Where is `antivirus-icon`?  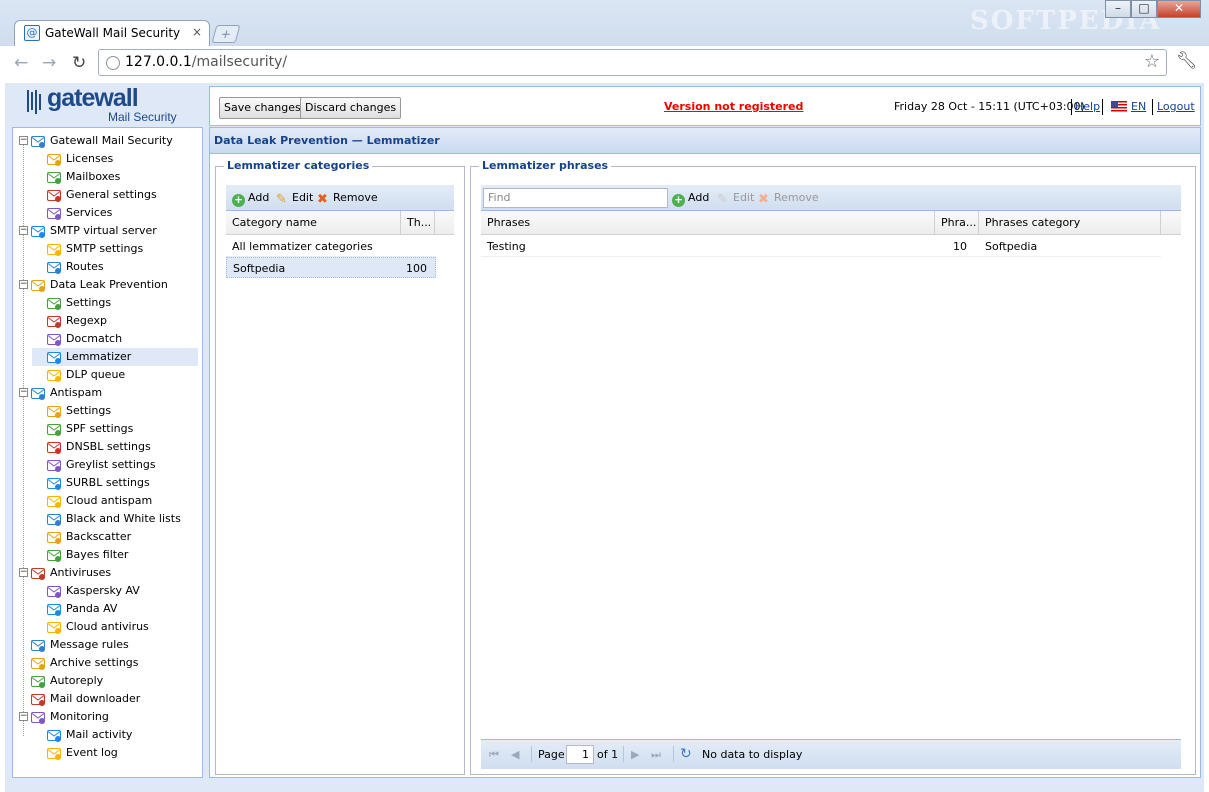
antivirus-icon is located at coordinates (38, 573).